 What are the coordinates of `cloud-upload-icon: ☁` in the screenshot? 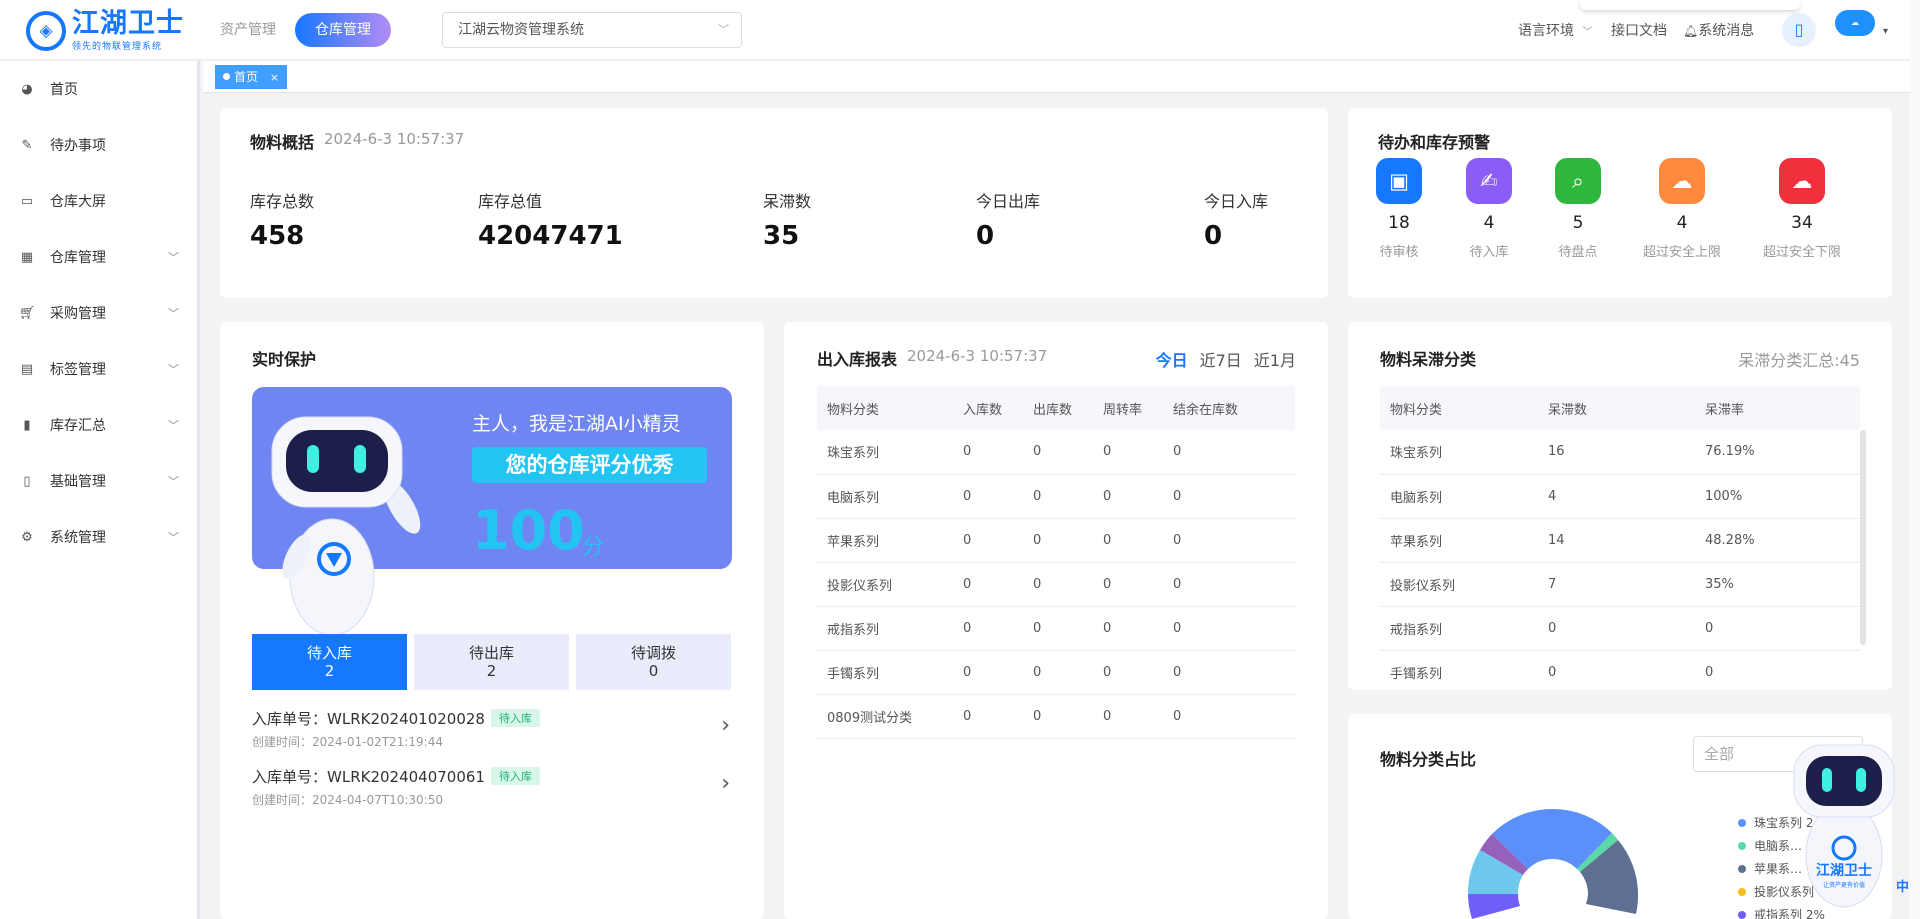 It's located at (1682, 181).